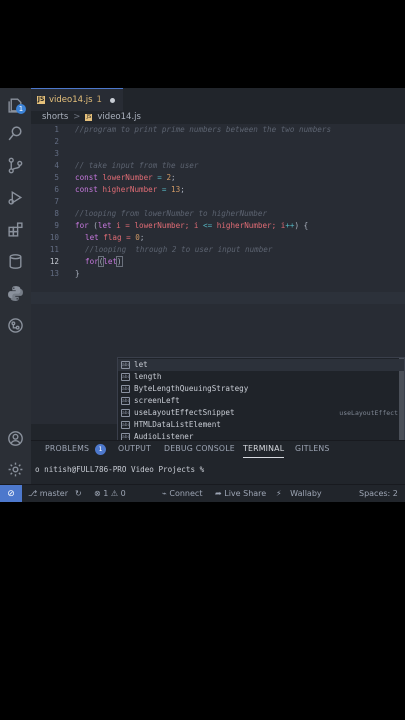 The image size is (405, 720). Describe the element at coordinates (15, 293) in the screenshot. I see `python-icon` at that location.